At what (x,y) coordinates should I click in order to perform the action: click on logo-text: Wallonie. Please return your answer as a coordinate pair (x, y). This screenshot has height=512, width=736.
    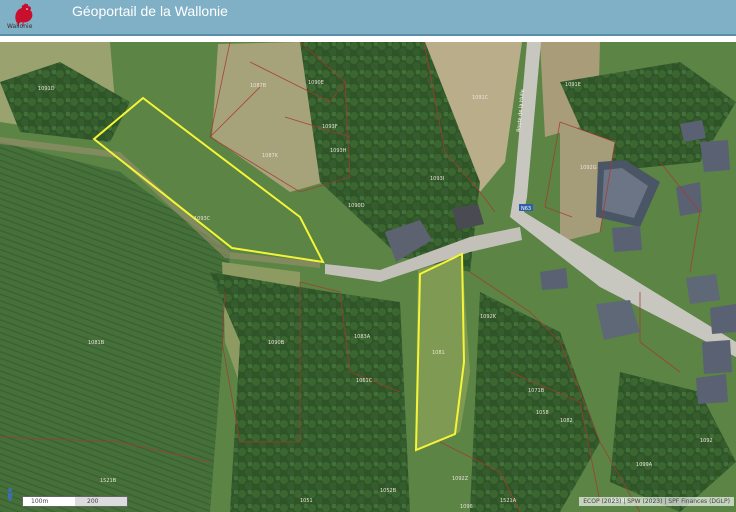
    Looking at the image, I should click on (20, 26).